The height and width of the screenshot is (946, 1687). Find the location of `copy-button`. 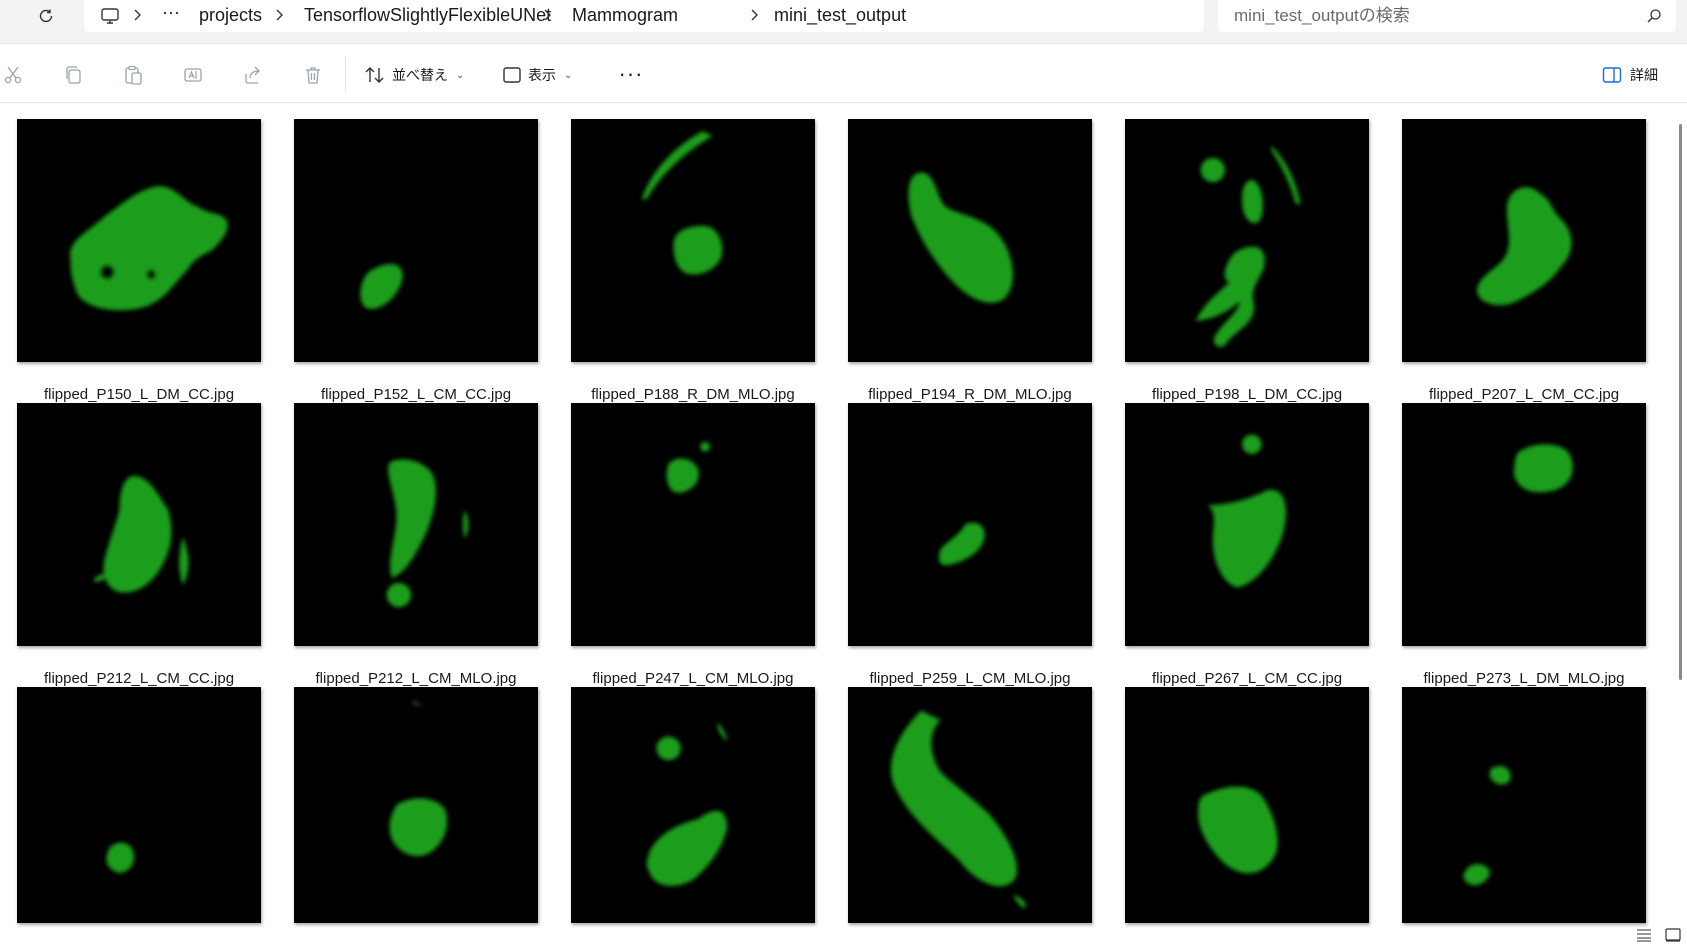

copy-button is located at coordinates (73, 75).